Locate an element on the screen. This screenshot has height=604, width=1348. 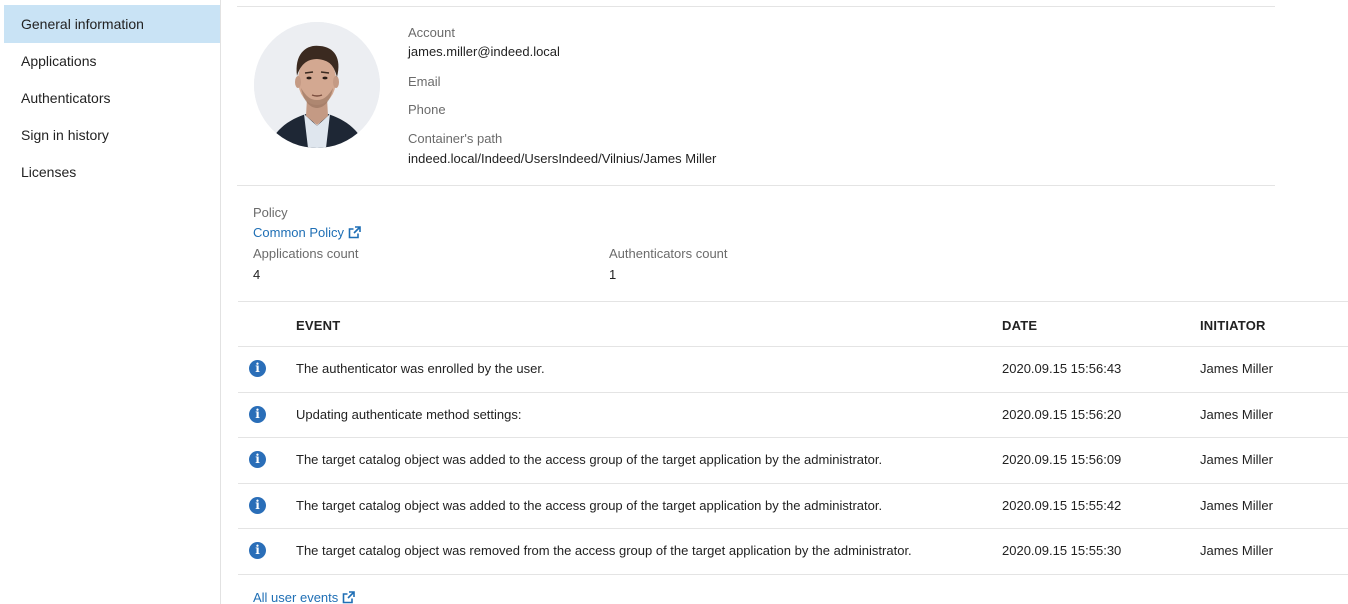
date-cell: 2020.09.15 15:56:20 is located at coordinates (1062, 414).